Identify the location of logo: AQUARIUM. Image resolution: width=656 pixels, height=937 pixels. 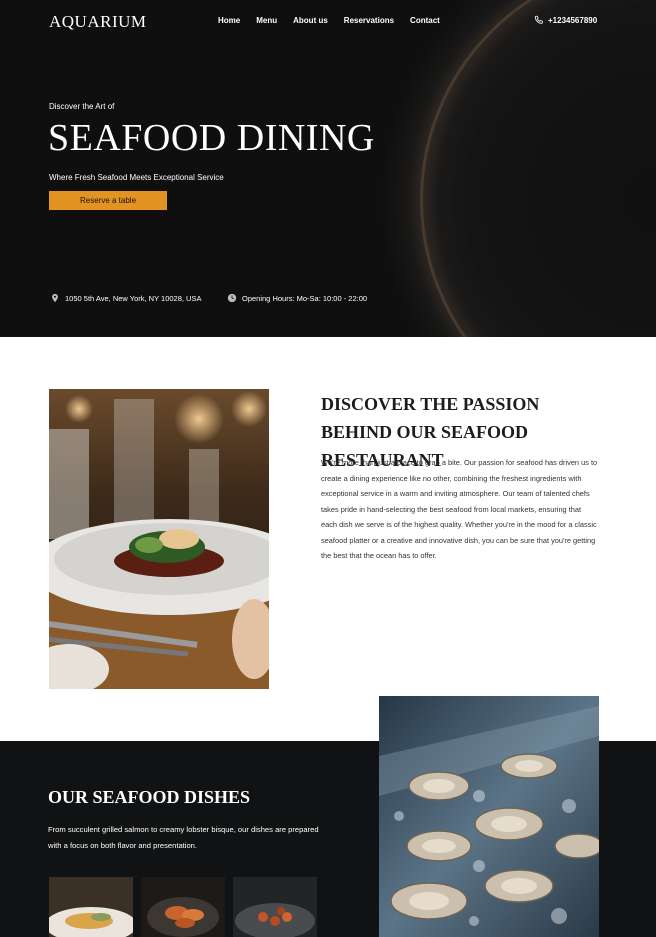
(98, 22).